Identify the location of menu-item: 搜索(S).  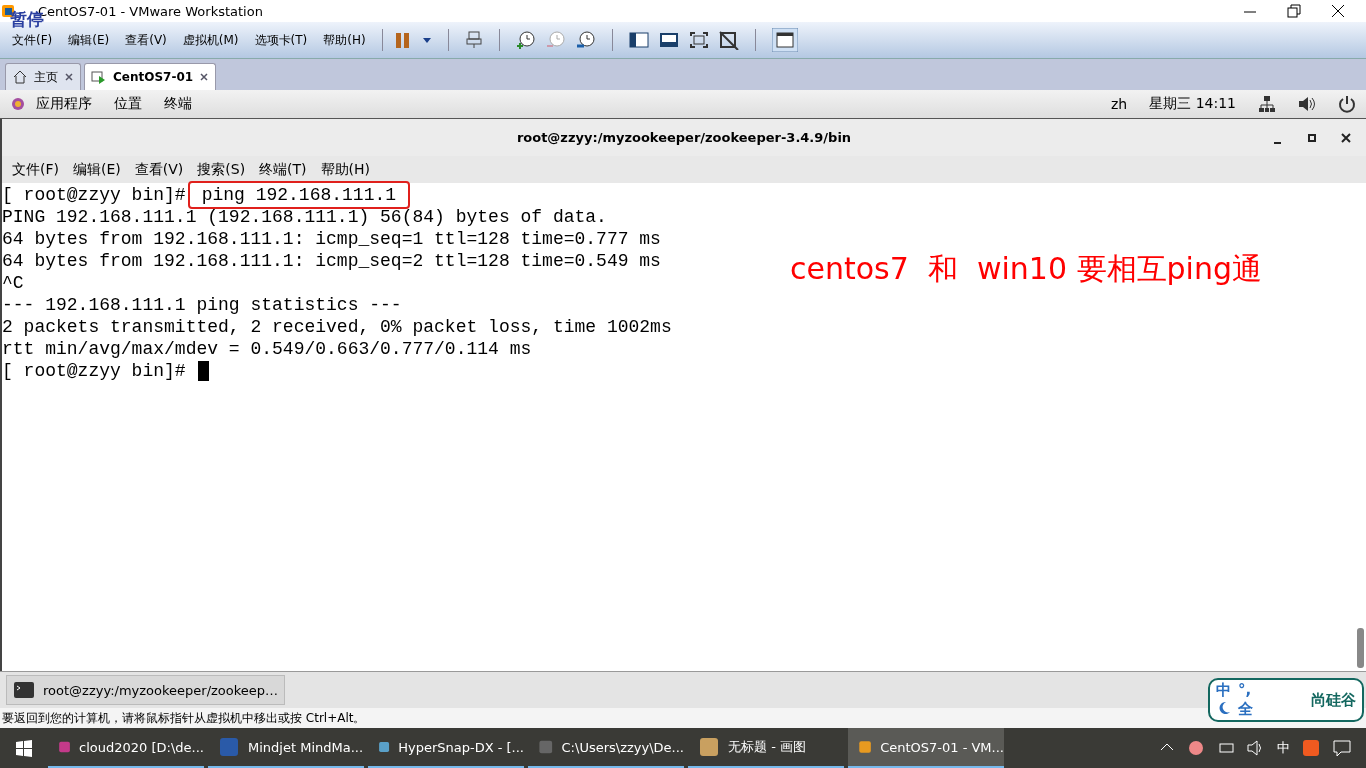
(221, 169).